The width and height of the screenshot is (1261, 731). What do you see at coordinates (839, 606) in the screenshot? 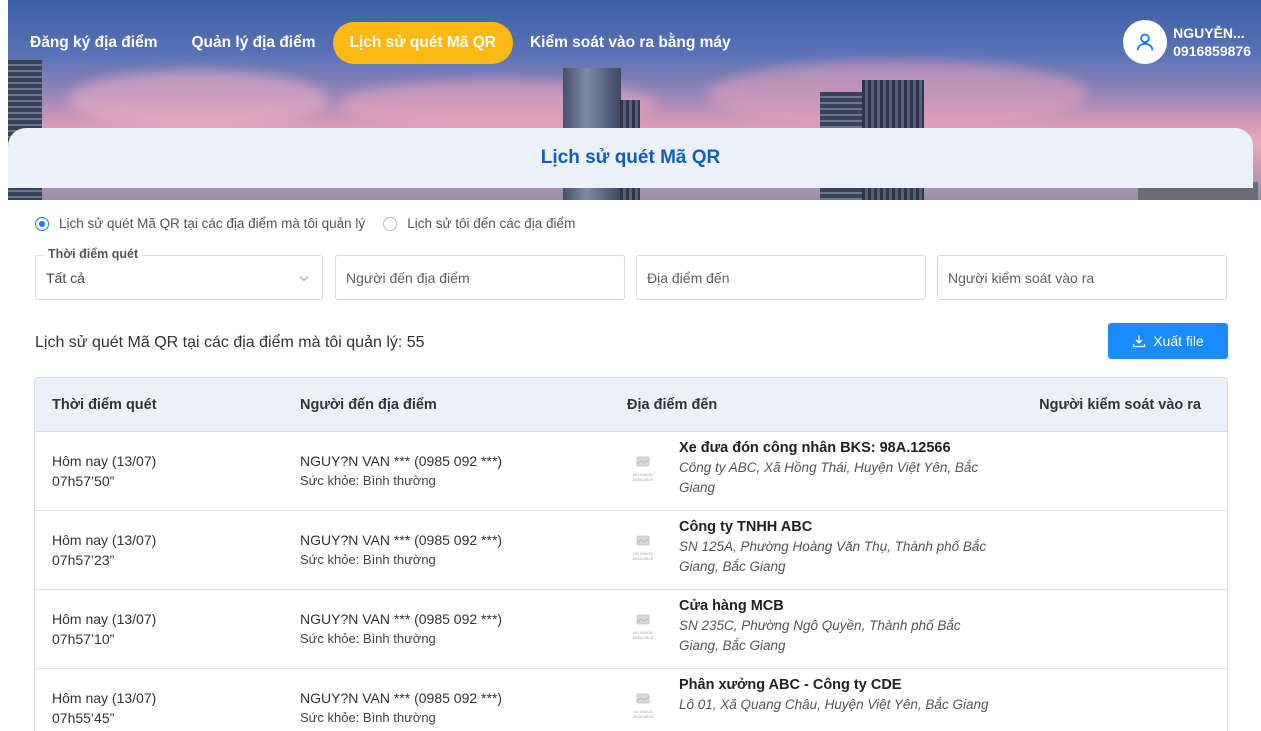
I see `place-name: Cửa hàng MCB` at bounding box center [839, 606].